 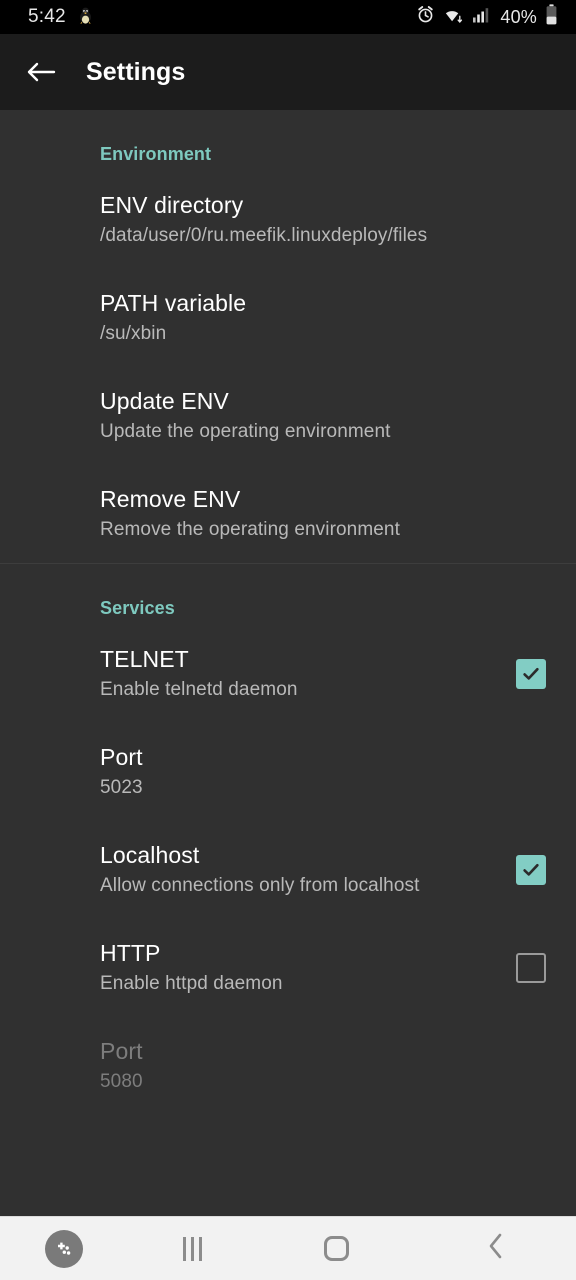 I want to click on telnet-checkbox, so click(x=531, y=674).